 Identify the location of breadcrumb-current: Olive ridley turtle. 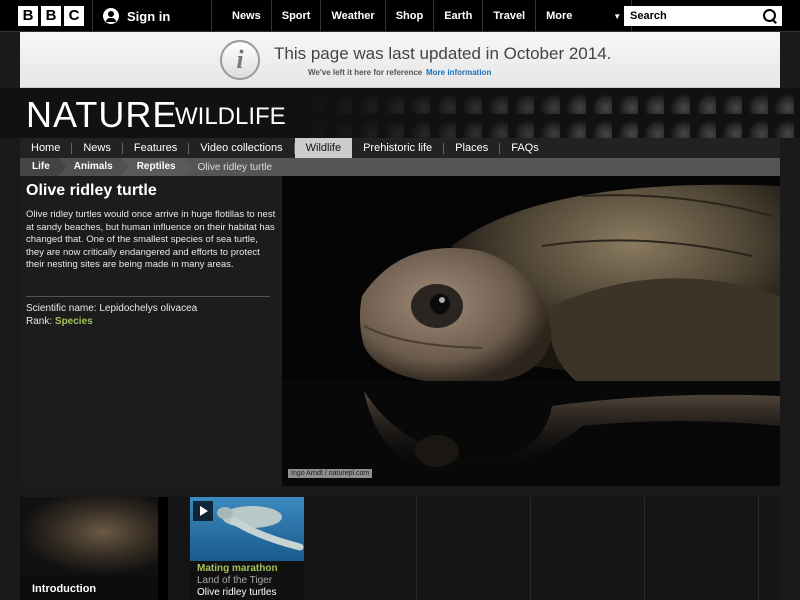
(235, 167).